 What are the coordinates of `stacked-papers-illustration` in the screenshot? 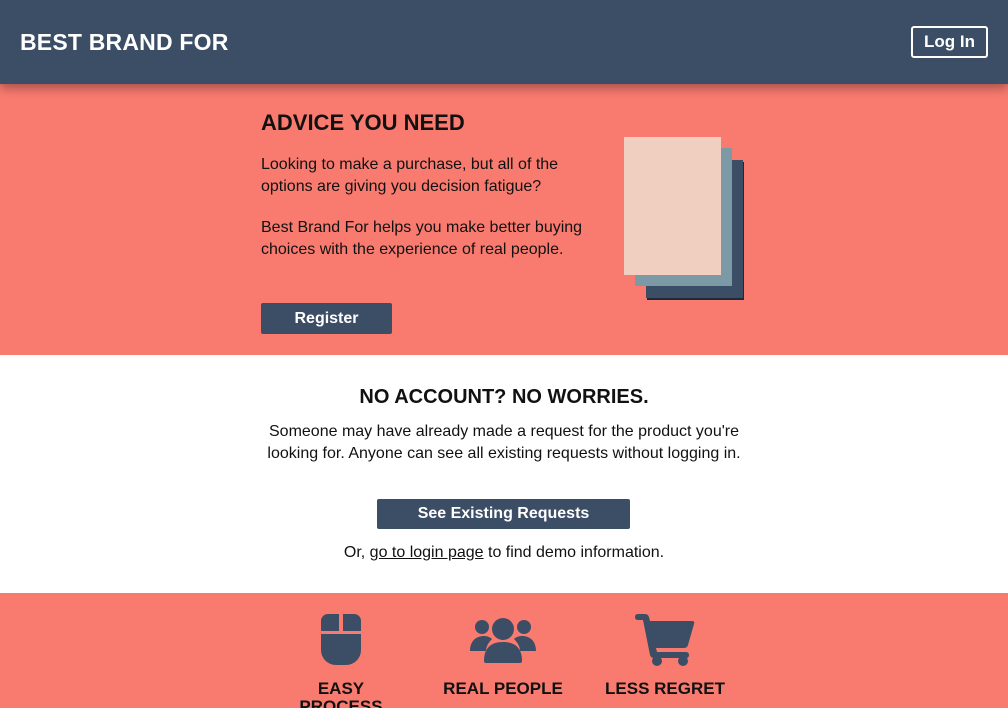 It's located at (684, 218).